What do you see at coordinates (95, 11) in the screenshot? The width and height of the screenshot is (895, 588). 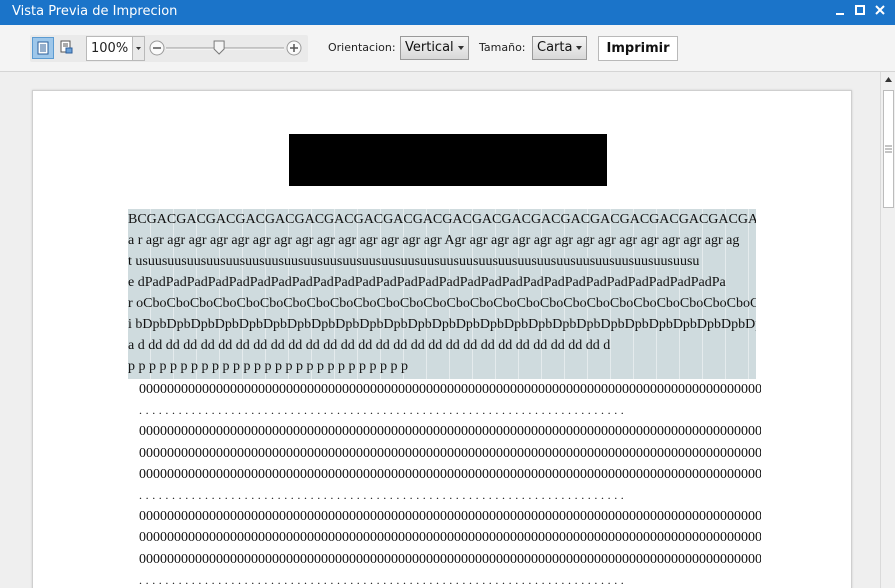 I see `window-title: Vista Previa de Imprecion` at bounding box center [95, 11].